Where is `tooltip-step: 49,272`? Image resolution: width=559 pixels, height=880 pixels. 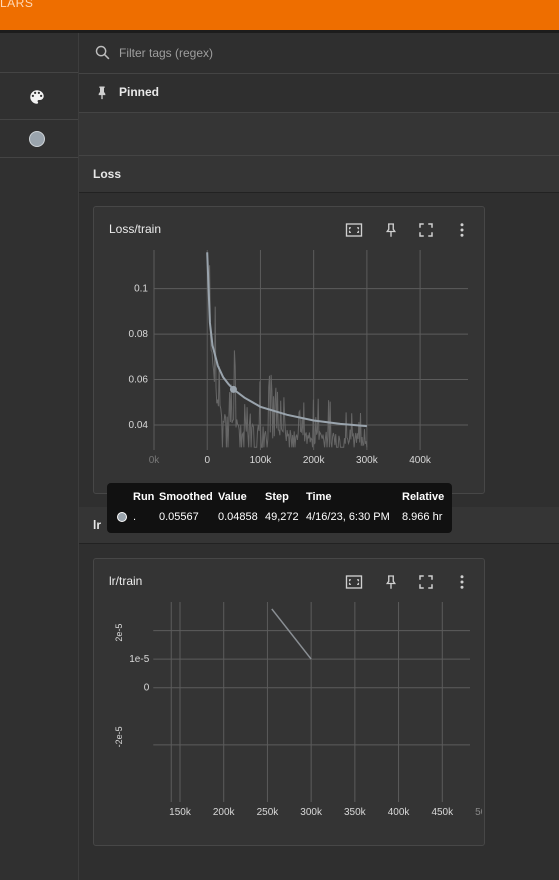
tooltip-step: 49,272 is located at coordinates (282, 517).